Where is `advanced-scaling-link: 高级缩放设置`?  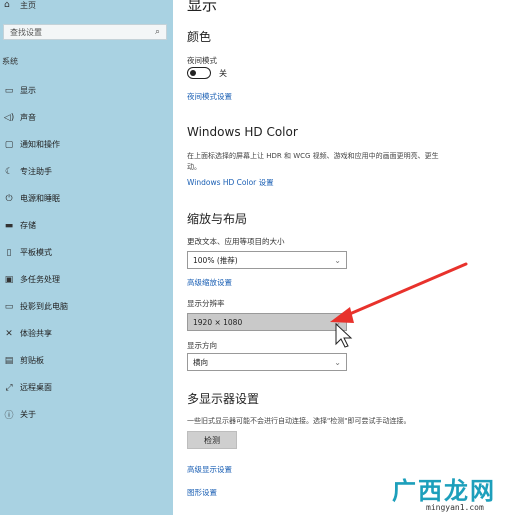 advanced-scaling-link: 高级缩放设置 is located at coordinates (209, 282).